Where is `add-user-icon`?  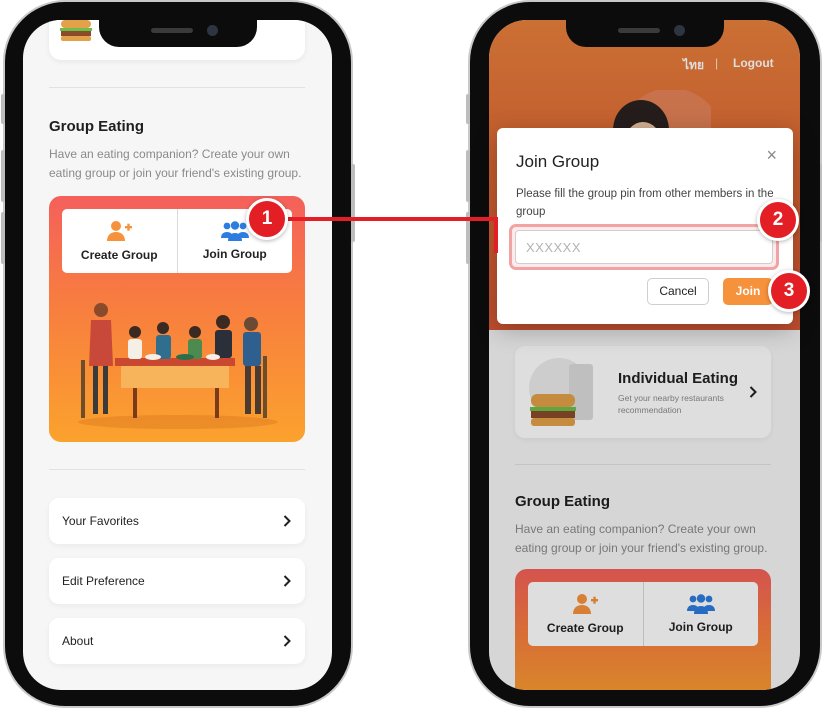
add-user-icon is located at coordinates (120, 231).